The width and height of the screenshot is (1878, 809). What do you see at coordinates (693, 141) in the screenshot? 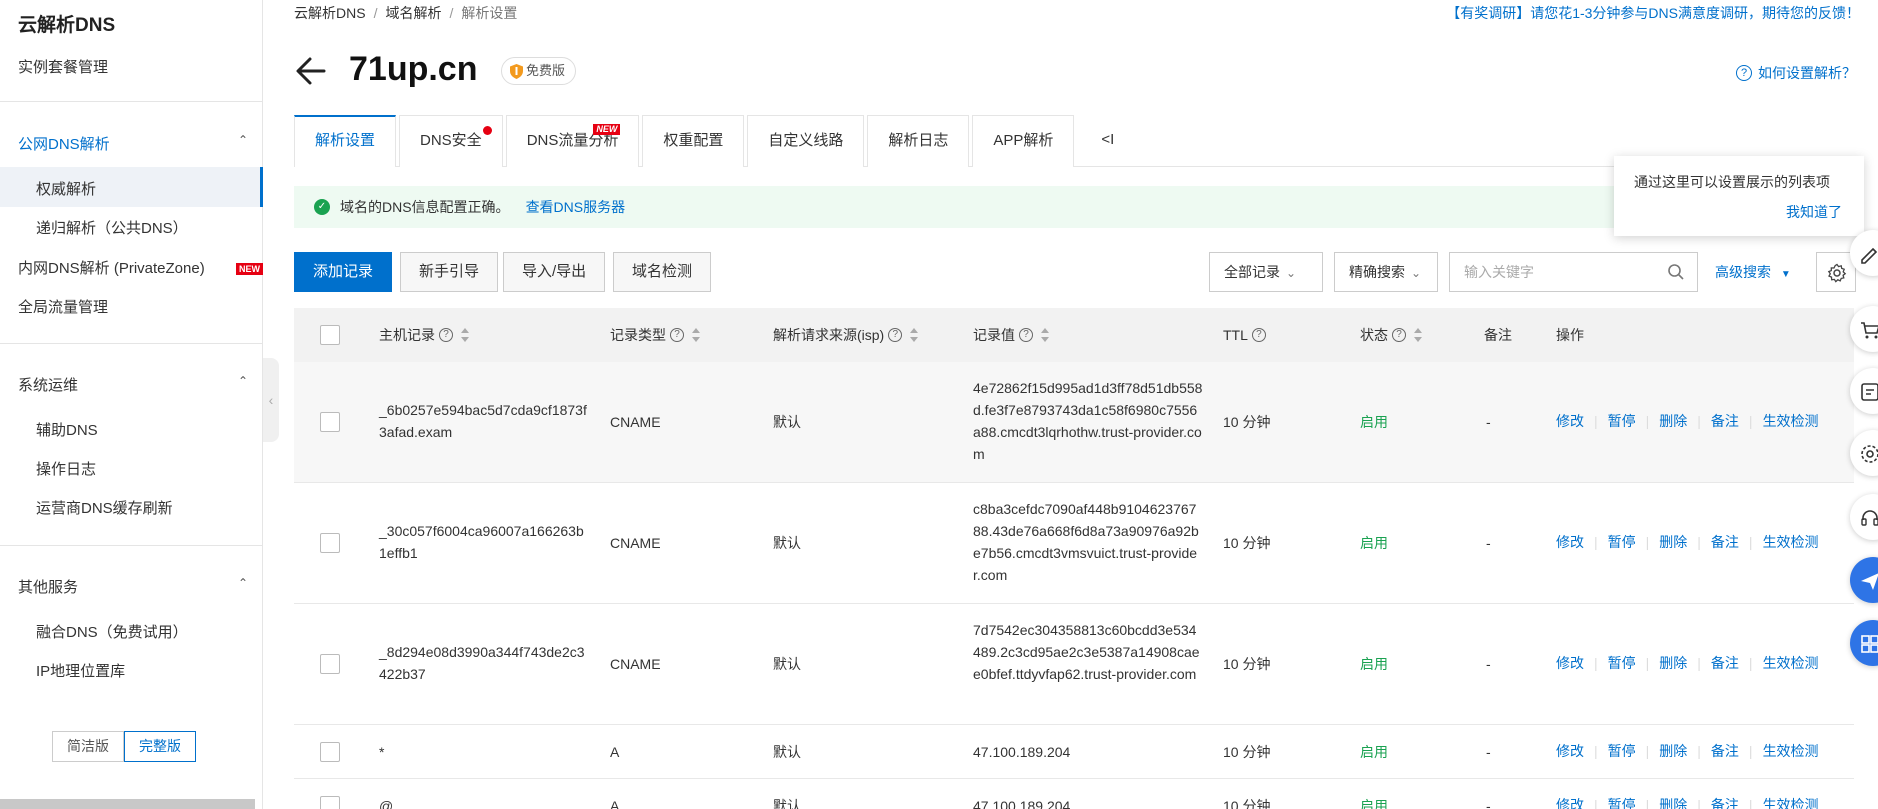
I see `tab-weight-config: 权重配置` at bounding box center [693, 141].